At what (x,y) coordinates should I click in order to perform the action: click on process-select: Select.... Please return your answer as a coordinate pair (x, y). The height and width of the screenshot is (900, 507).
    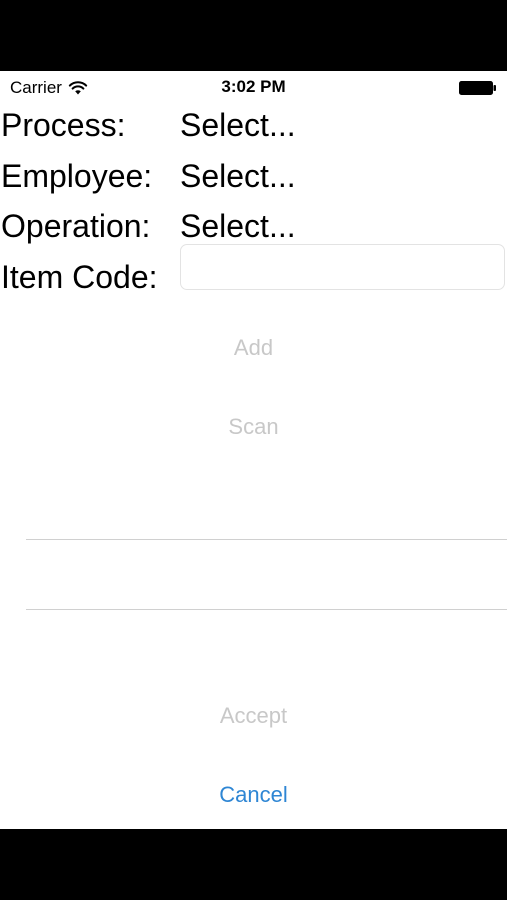
    Looking at the image, I should click on (238, 125).